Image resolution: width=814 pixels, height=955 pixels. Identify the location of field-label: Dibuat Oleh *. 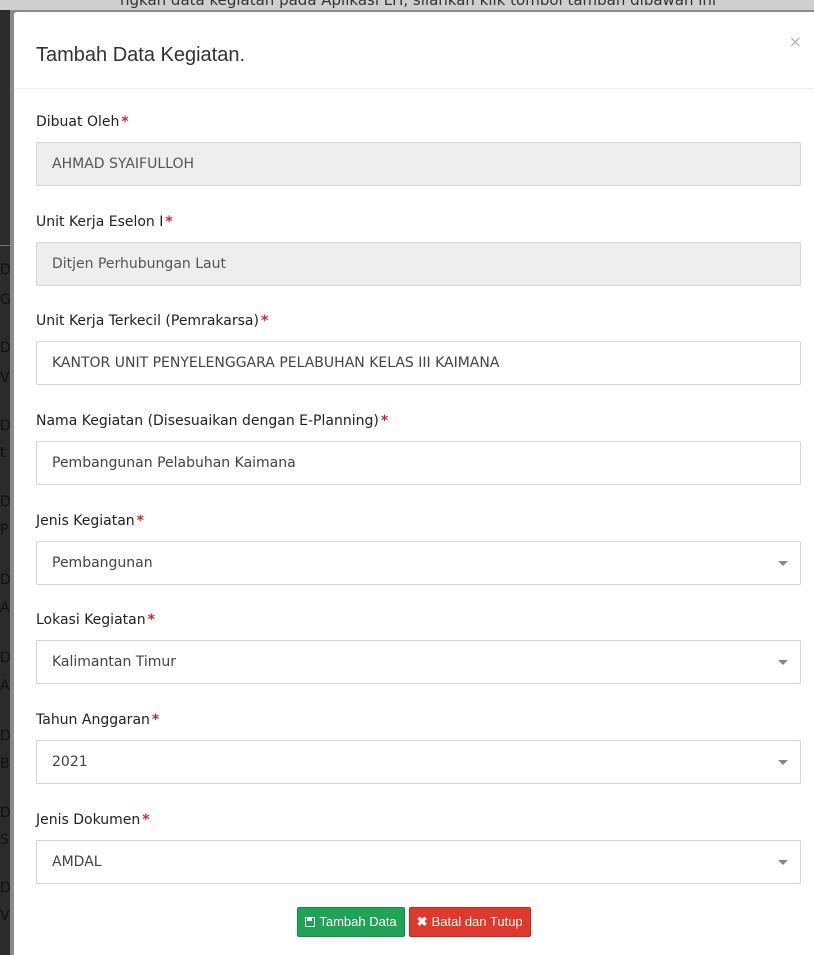
(419, 122).